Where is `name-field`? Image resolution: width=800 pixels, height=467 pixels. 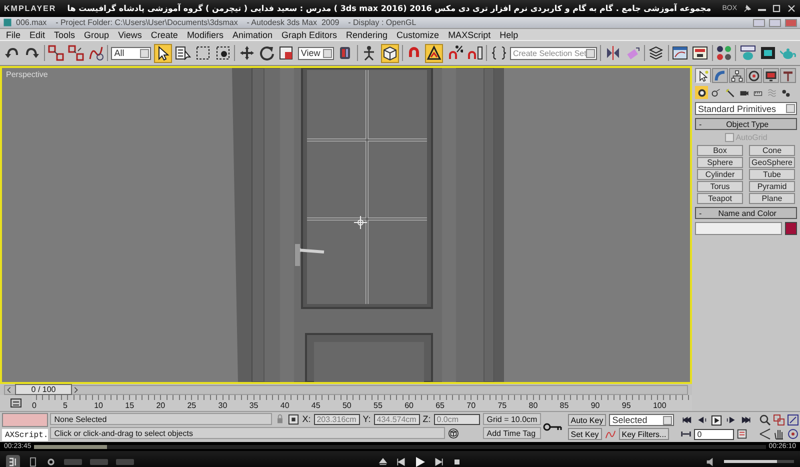
name-field is located at coordinates (738, 228).